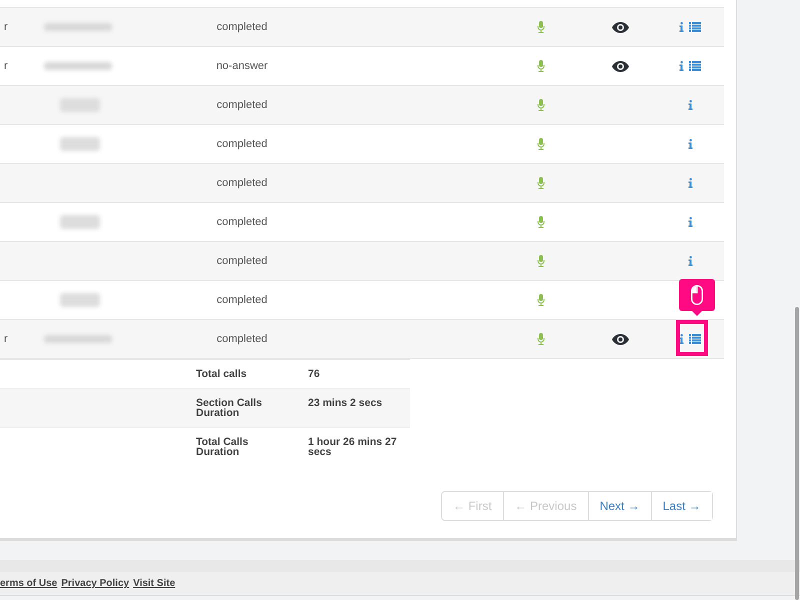 This screenshot has height=600, width=800. Describe the element at coordinates (314, 375) in the screenshot. I see `summary-value: 76` at that location.